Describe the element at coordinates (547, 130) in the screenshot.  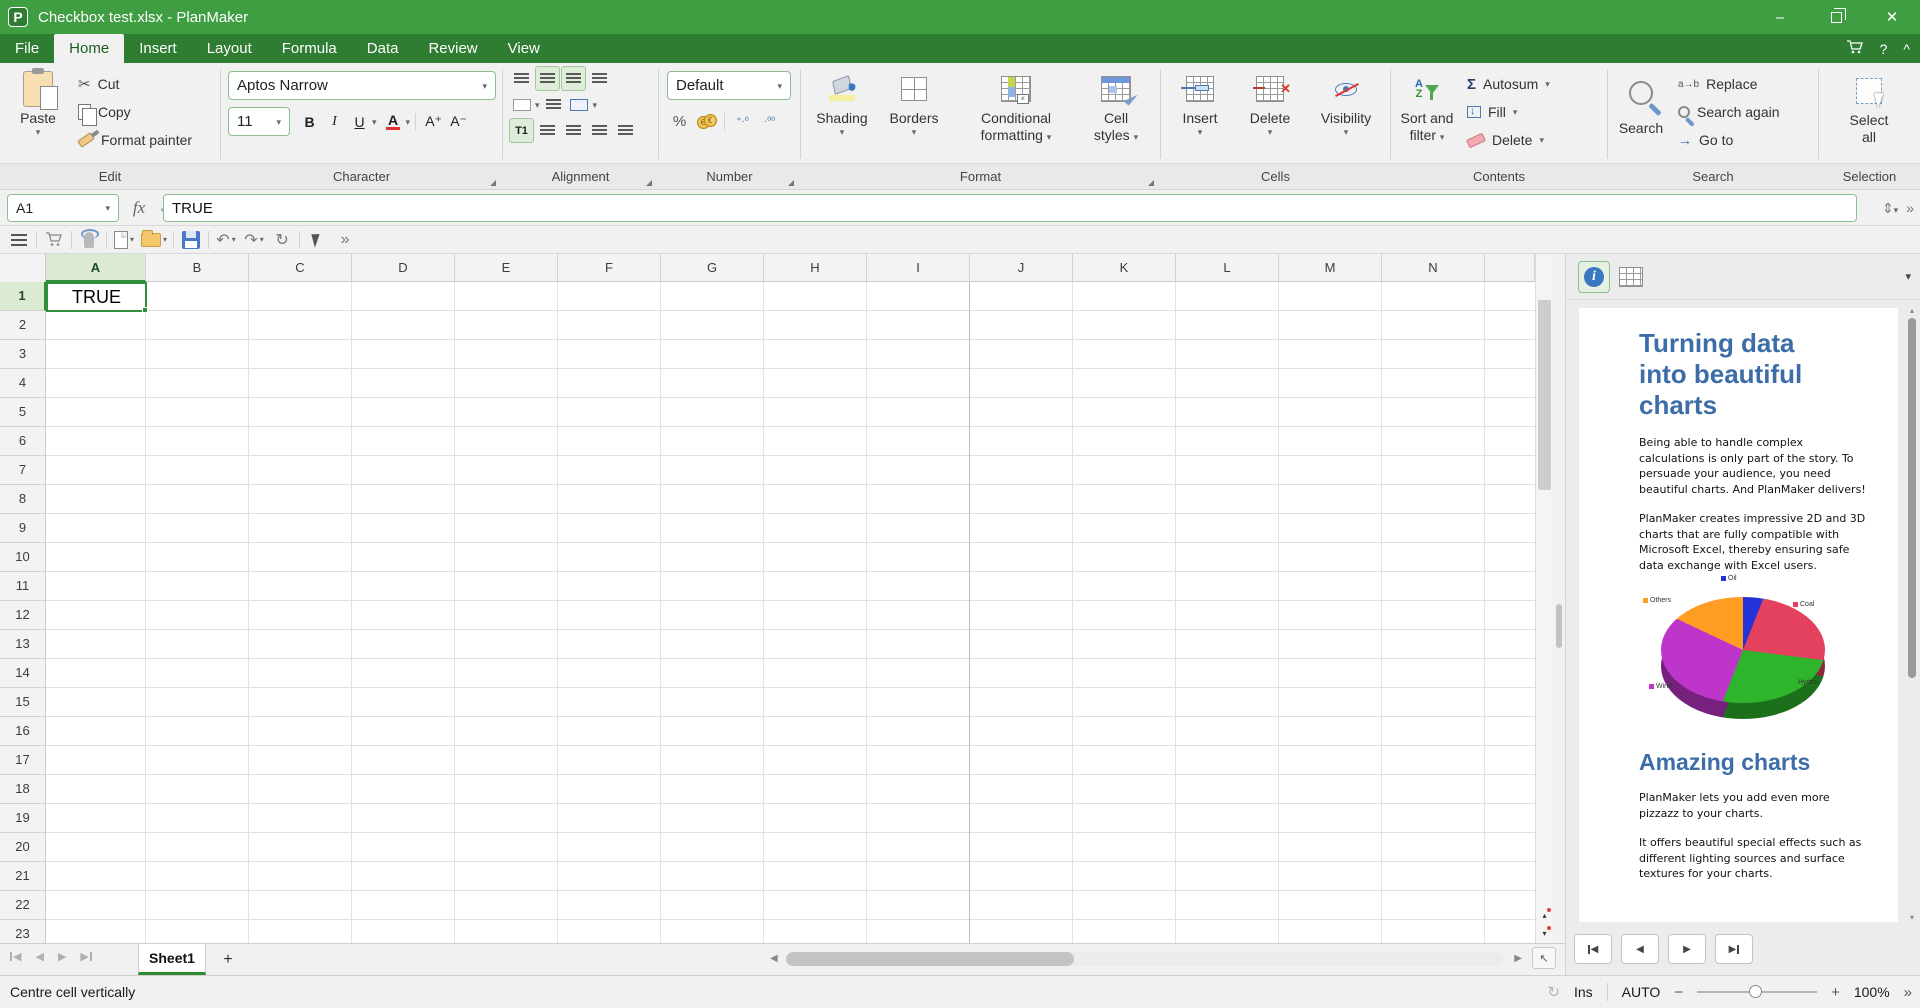
I see `align-left-button` at that location.